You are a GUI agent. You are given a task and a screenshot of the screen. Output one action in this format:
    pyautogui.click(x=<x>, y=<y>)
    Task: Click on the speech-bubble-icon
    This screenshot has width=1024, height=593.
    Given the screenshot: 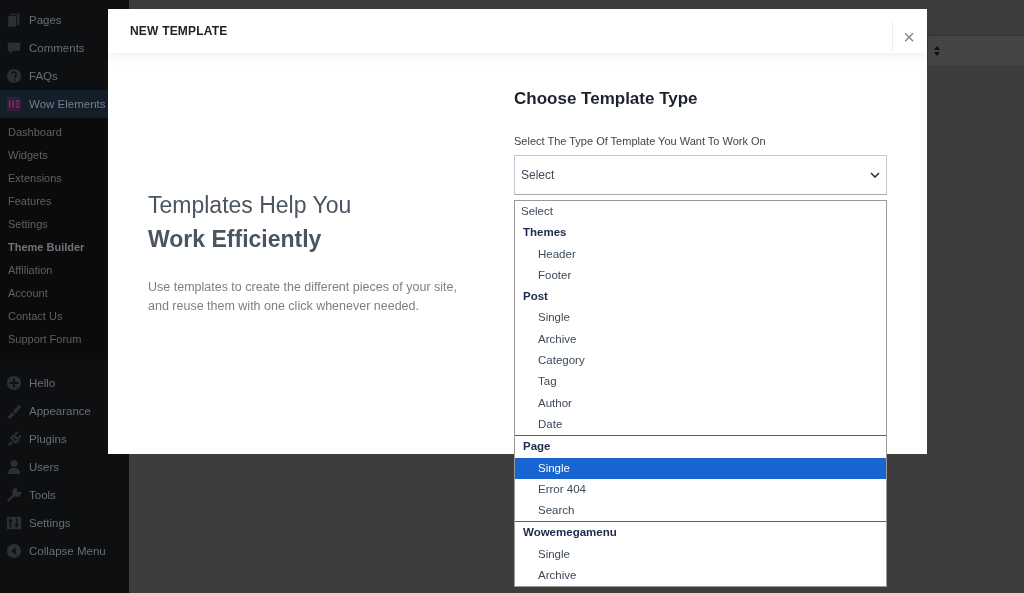 What is the action you would take?
    pyautogui.click(x=14, y=48)
    